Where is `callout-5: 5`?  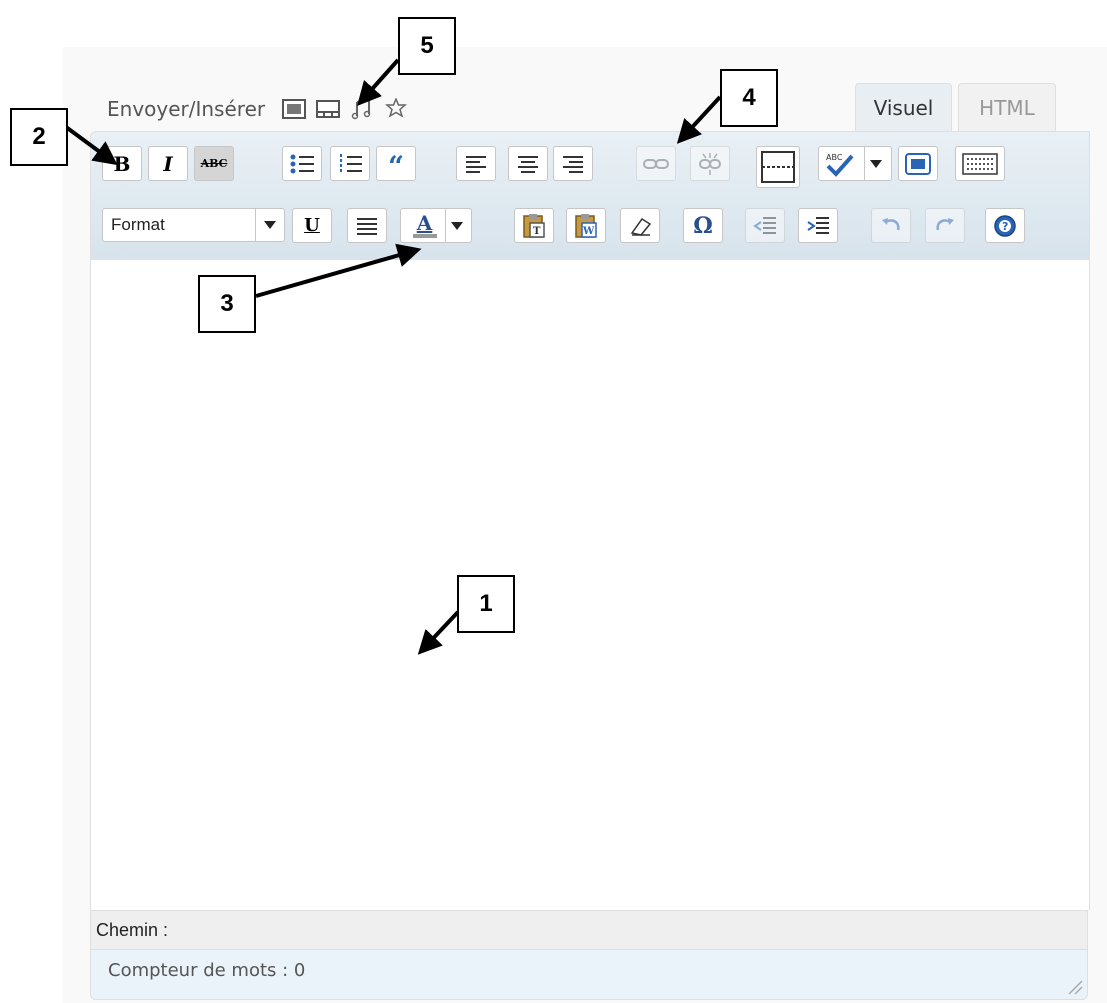 callout-5: 5 is located at coordinates (427, 46).